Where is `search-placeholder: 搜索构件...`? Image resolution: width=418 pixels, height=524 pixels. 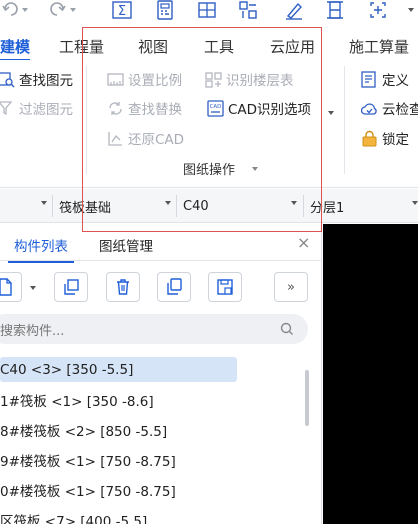 search-placeholder: 搜索构件... is located at coordinates (32, 331).